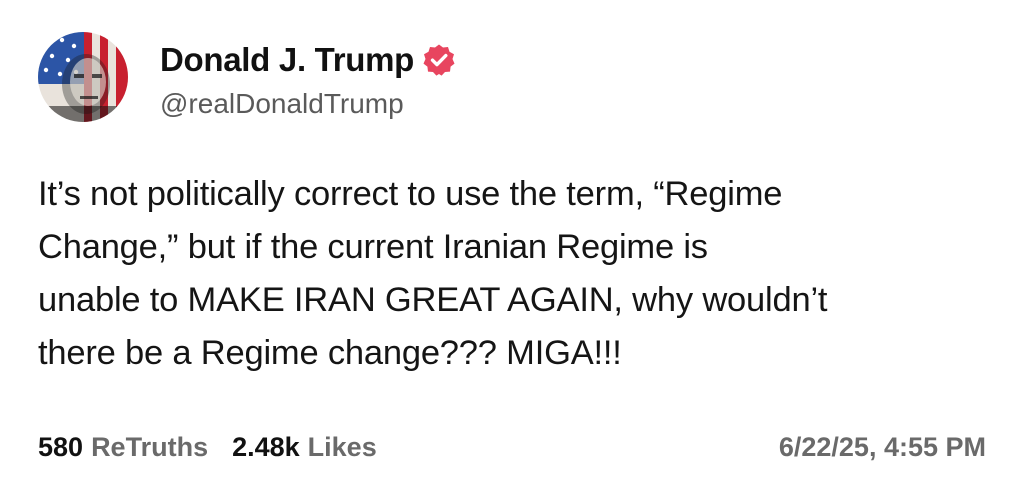 Image resolution: width=1024 pixels, height=504 pixels. I want to click on retruths-count: 580, so click(61, 447).